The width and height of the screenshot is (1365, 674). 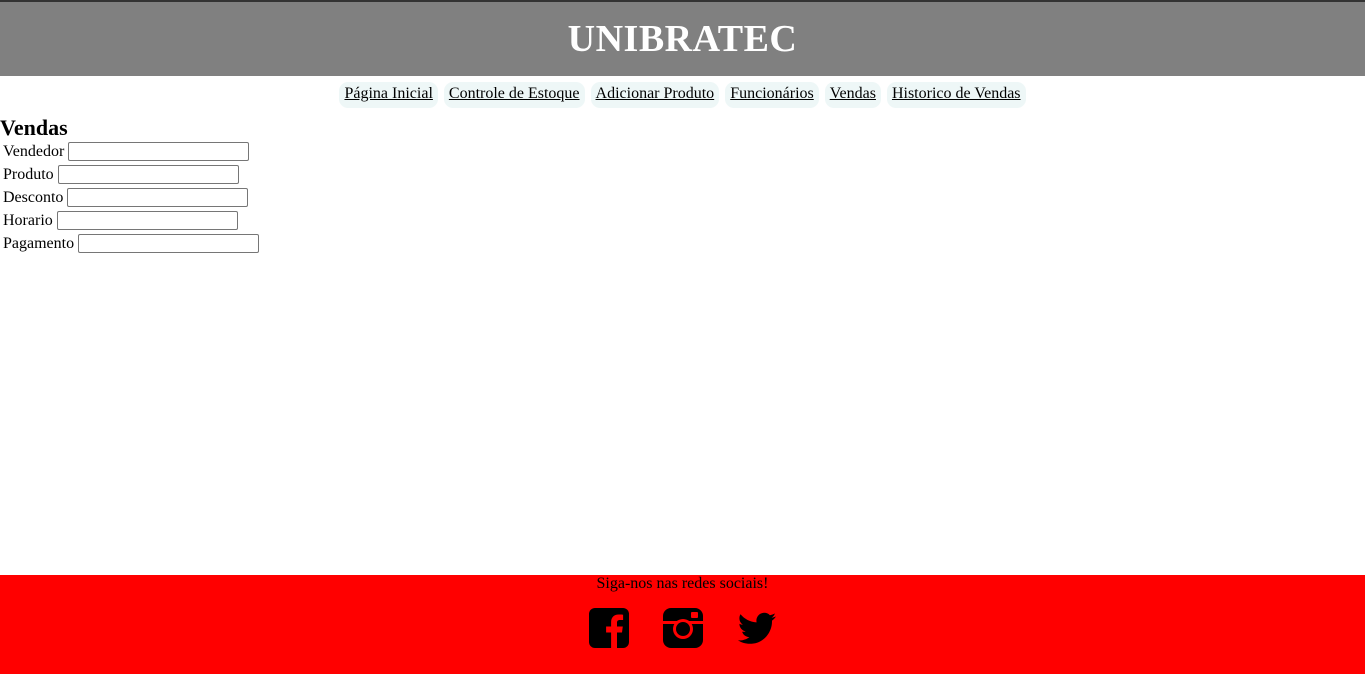 I want to click on nav-link-historico-vendas: Historico de Vendas, so click(x=956, y=95).